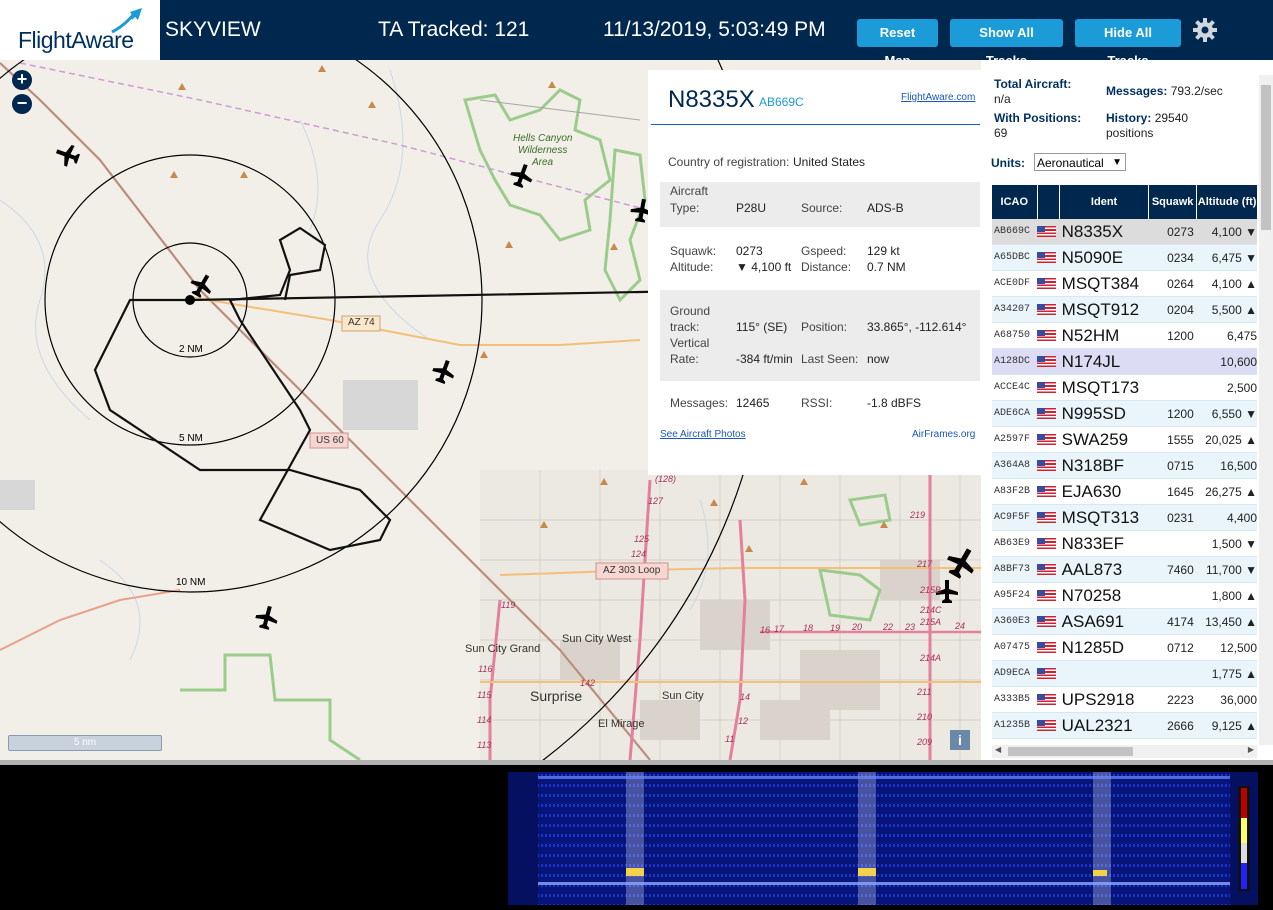 The height and width of the screenshot is (910, 1273). I want to click on map-info-button: i, so click(960, 740).